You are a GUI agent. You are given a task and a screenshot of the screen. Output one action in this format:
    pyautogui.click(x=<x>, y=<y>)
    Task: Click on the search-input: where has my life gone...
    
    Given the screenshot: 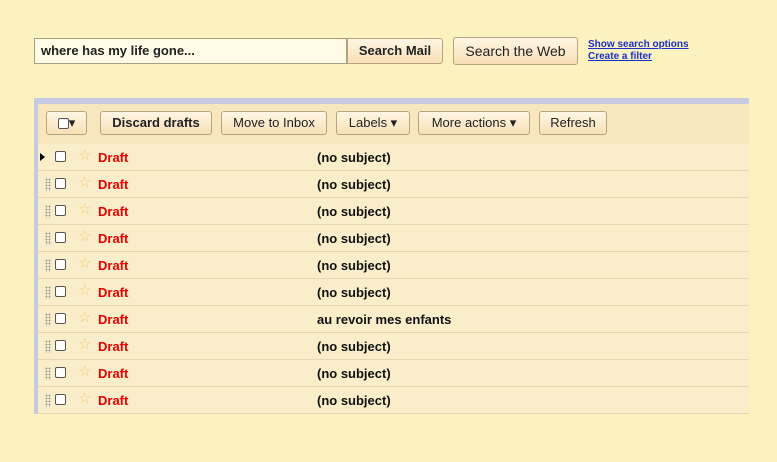 What is the action you would take?
    pyautogui.click(x=190, y=51)
    